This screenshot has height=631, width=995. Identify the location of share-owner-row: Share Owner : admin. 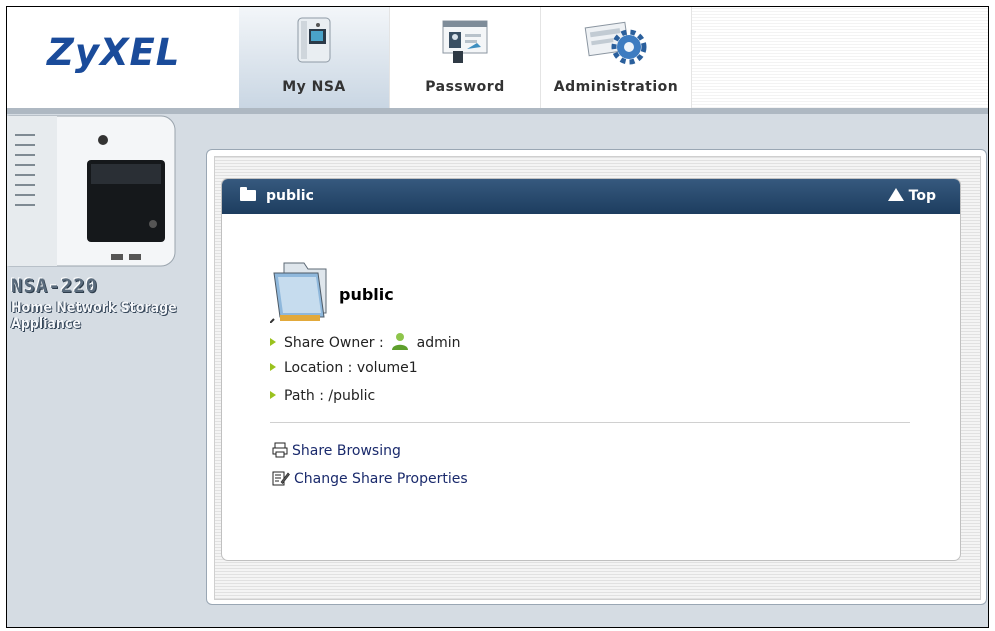
(365, 341).